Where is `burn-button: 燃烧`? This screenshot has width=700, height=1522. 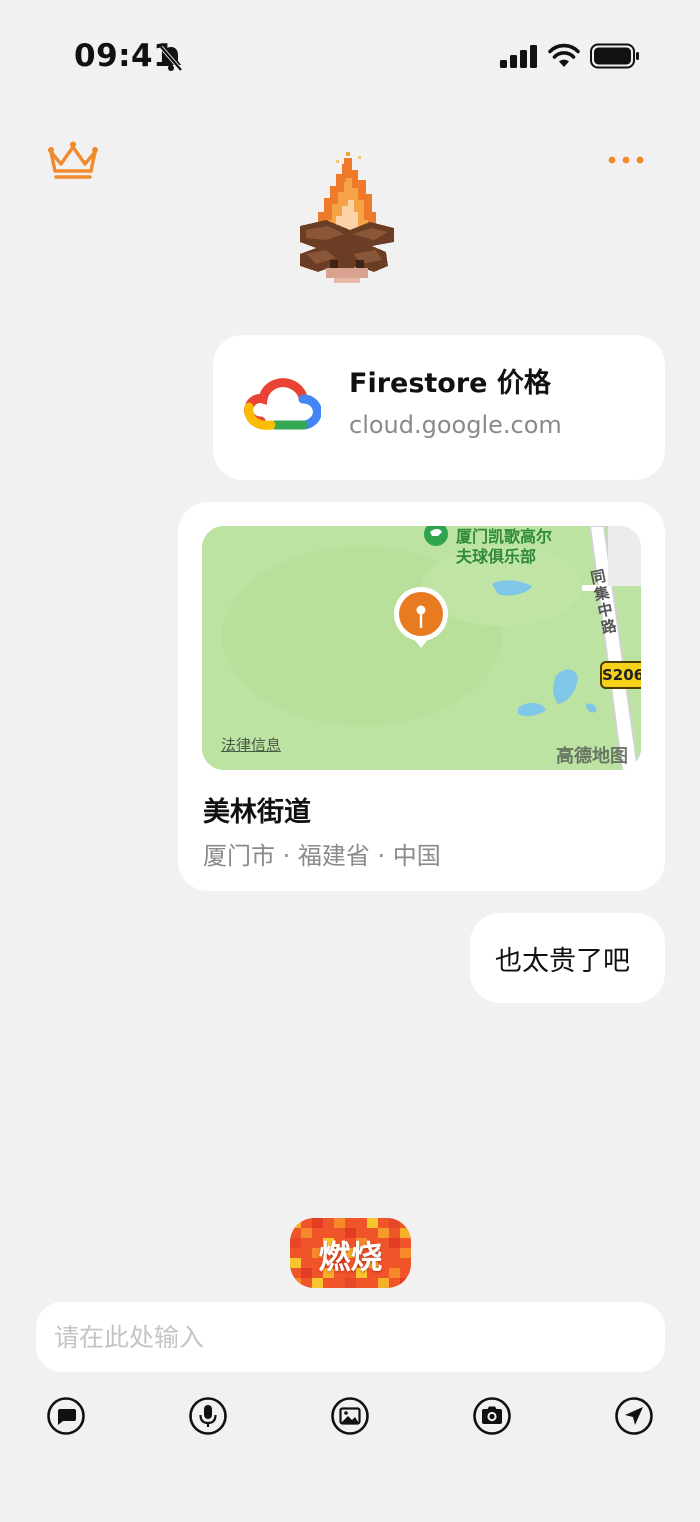
burn-button: 燃烧 is located at coordinates (350, 1253).